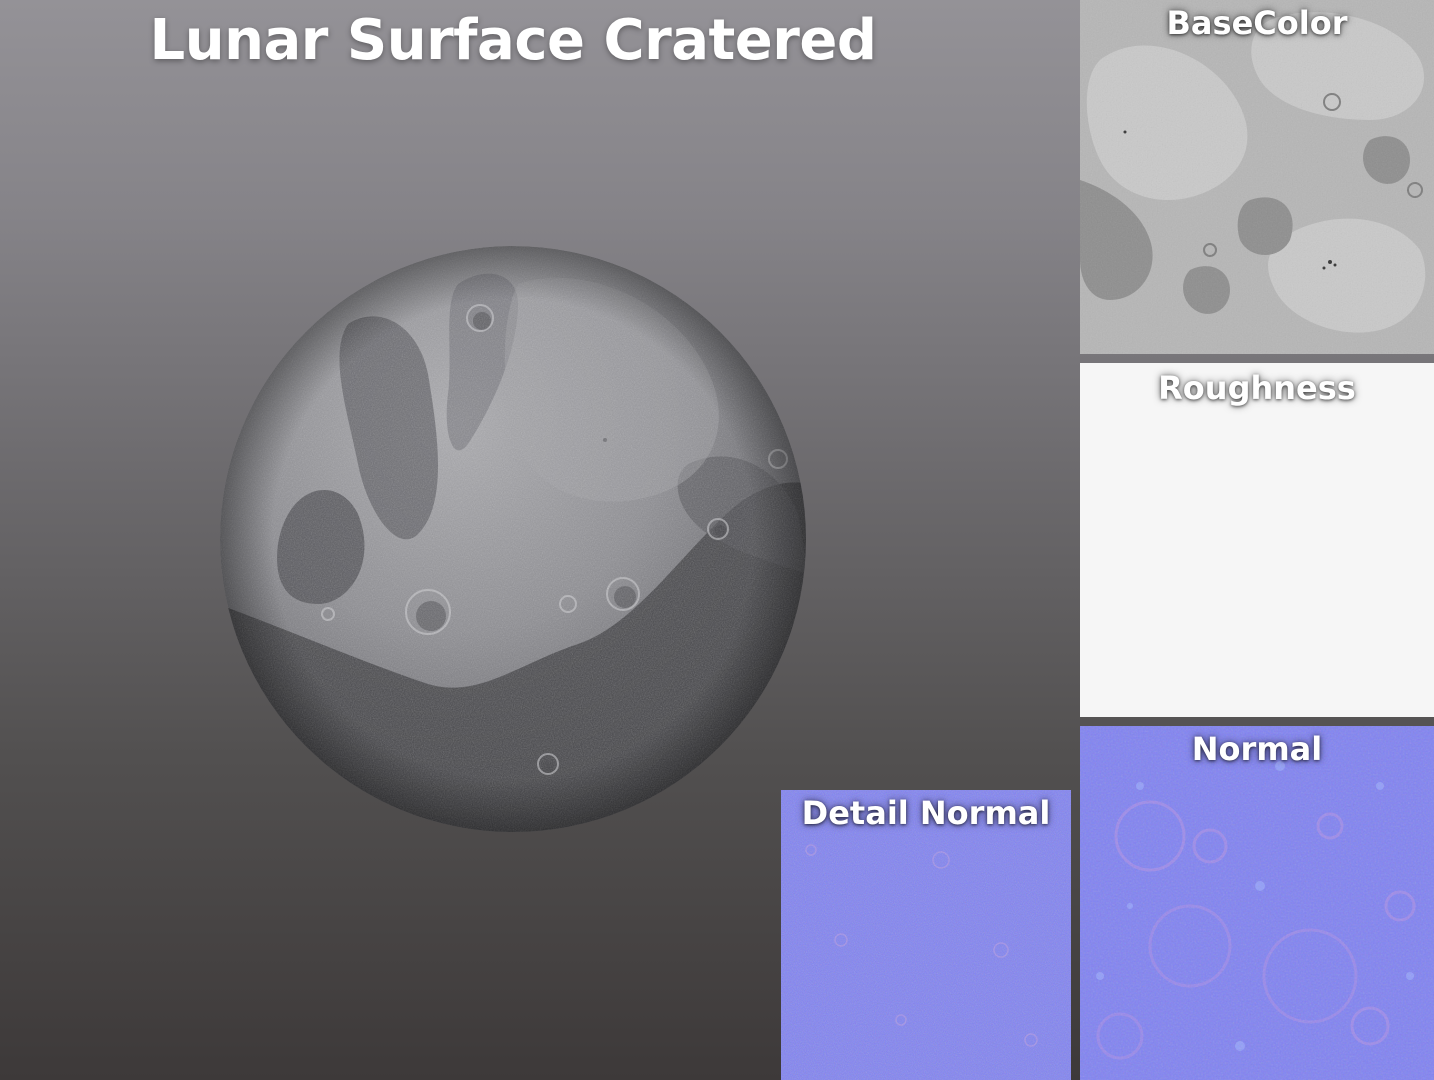  I want to click on basecolor-texture, so click(1257, 177).